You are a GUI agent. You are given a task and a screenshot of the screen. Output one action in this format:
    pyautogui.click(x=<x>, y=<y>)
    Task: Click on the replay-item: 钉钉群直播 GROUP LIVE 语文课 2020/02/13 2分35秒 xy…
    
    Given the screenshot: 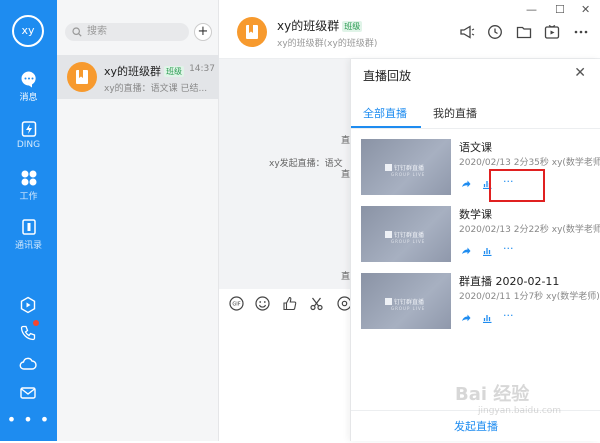 What is the action you would take?
    pyautogui.click(x=480, y=167)
    